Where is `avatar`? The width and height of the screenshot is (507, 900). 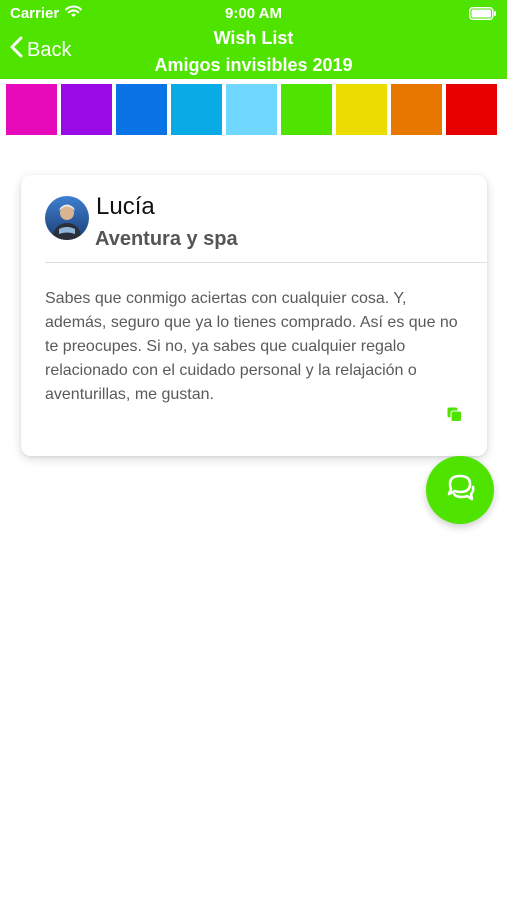 avatar is located at coordinates (67, 218).